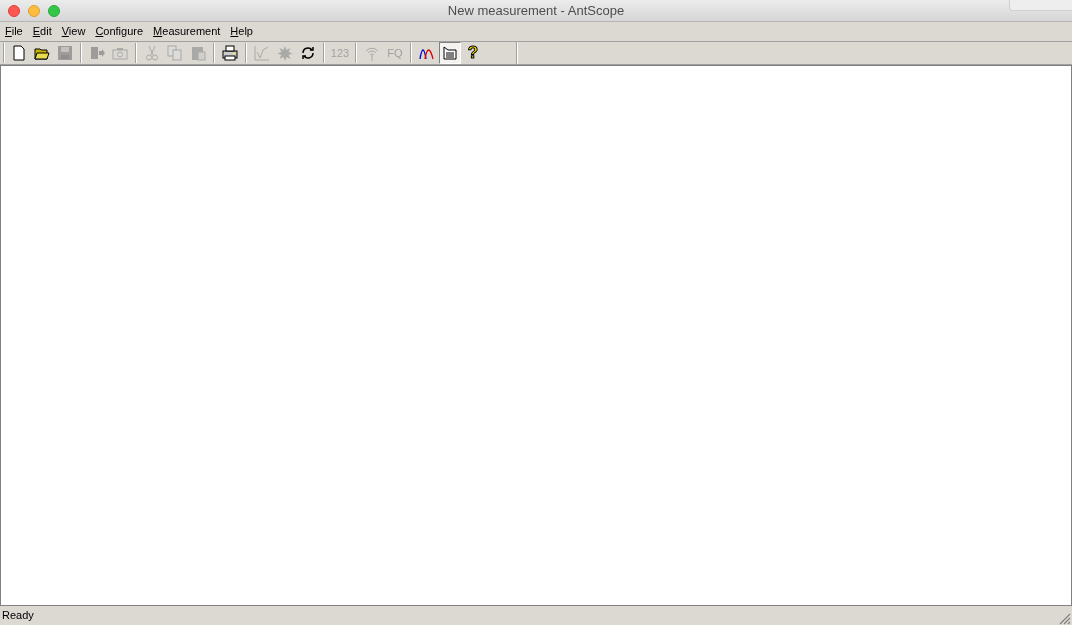 This screenshot has width=1072, height=625. What do you see at coordinates (42, 31) in the screenshot?
I see `menu-item: Edit` at bounding box center [42, 31].